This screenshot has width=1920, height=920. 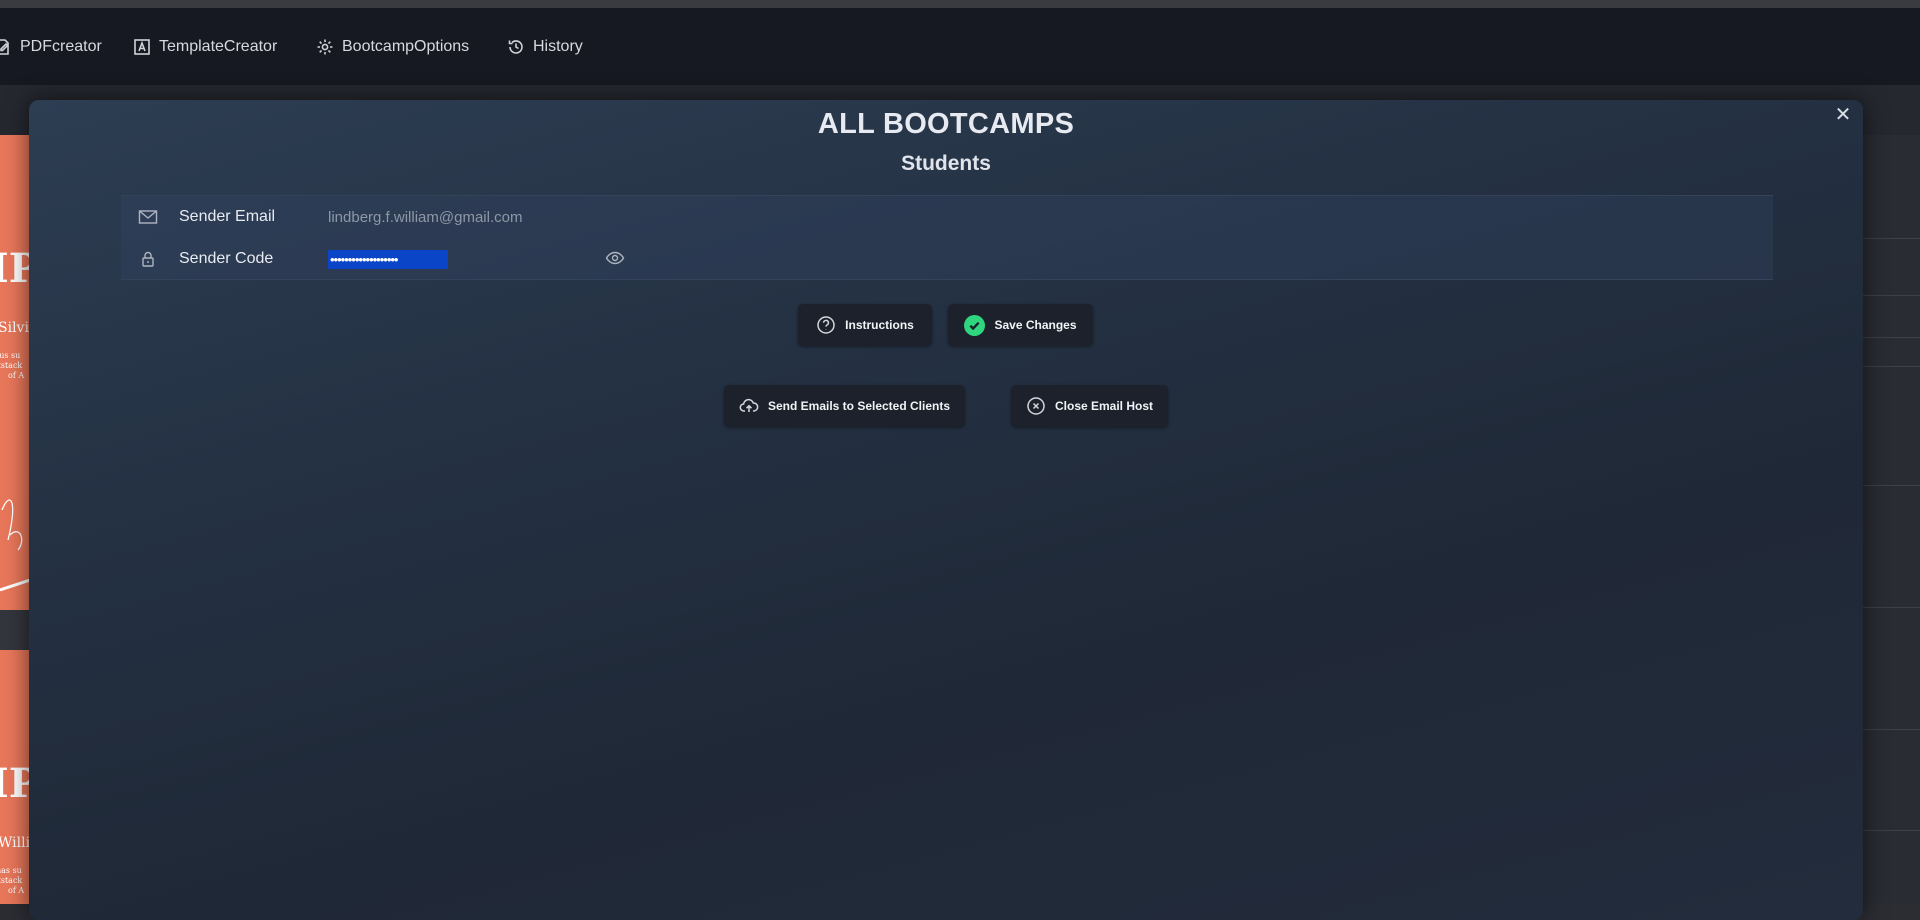 I want to click on check-circle-icon, so click(x=975, y=325).